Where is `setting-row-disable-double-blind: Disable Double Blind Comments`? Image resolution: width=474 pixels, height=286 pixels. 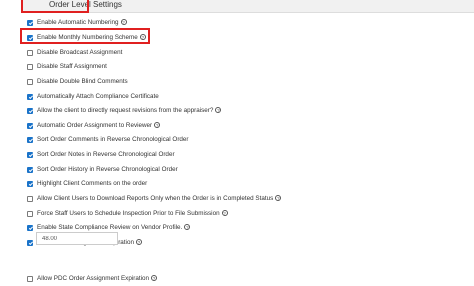 setting-row-disable-double-blind: Disable Double Blind Comments is located at coordinates (247, 82).